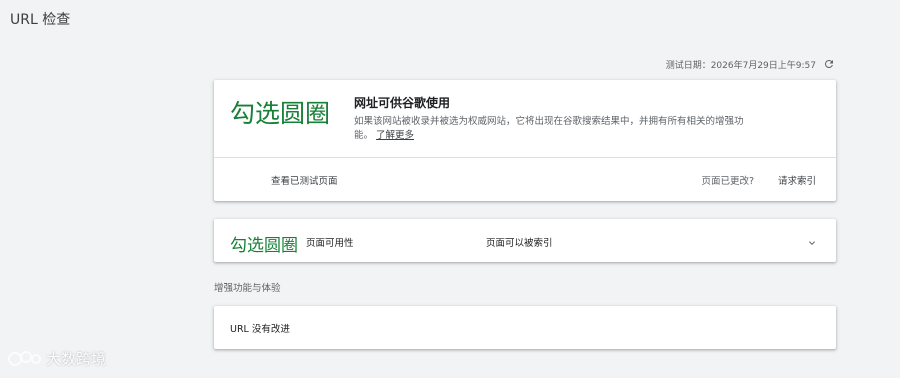  Describe the element at coordinates (264, 246) in the screenshot. I see `availability-status-mark: 勾选圆圈` at that location.